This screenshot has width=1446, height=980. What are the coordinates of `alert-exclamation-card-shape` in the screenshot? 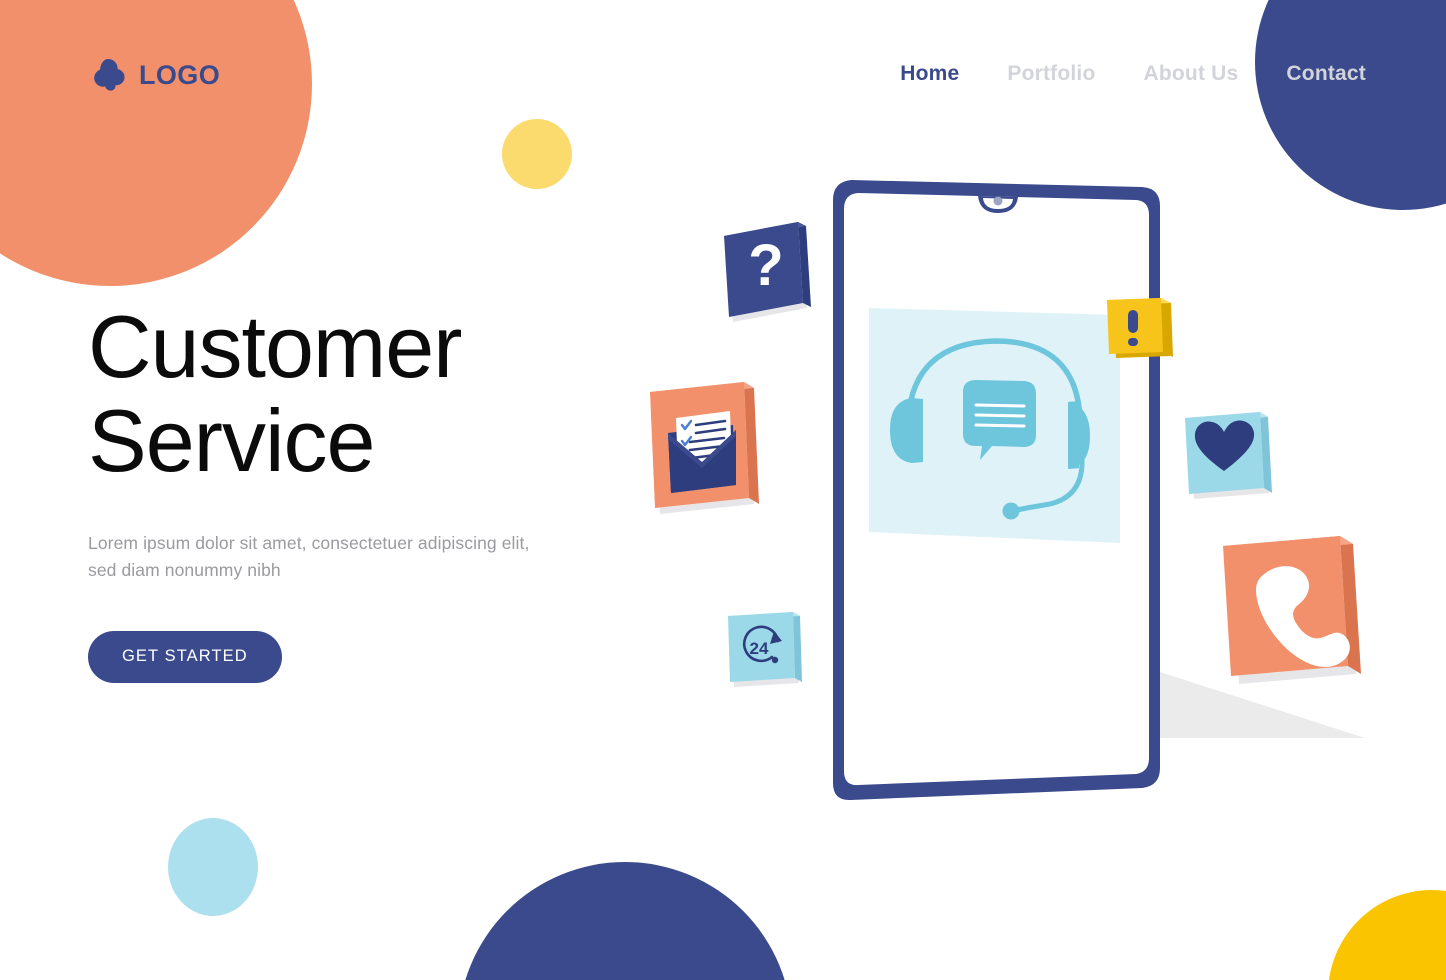 It's located at (1140, 328).